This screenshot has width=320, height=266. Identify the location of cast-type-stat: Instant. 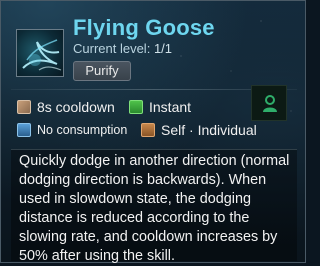
(160, 107).